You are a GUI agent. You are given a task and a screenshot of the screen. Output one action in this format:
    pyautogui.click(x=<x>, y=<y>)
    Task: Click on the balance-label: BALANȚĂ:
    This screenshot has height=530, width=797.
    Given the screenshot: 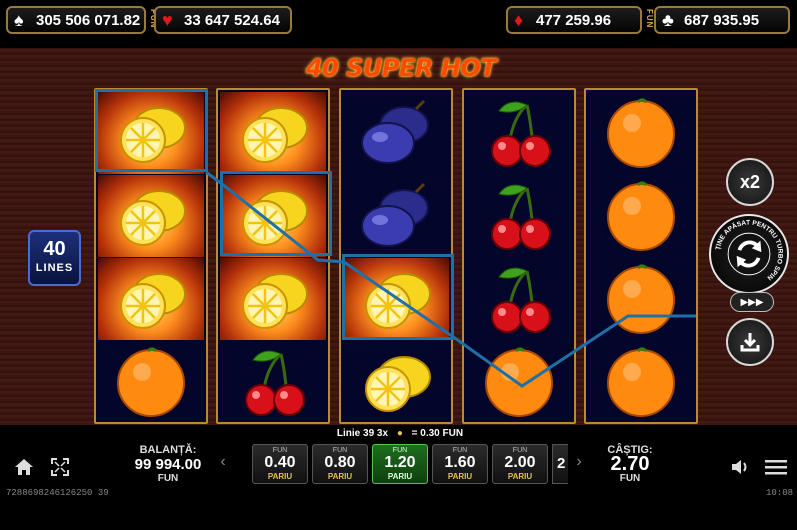 What is the action you would take?
    pyautogui.click(x=168, y=450)
    